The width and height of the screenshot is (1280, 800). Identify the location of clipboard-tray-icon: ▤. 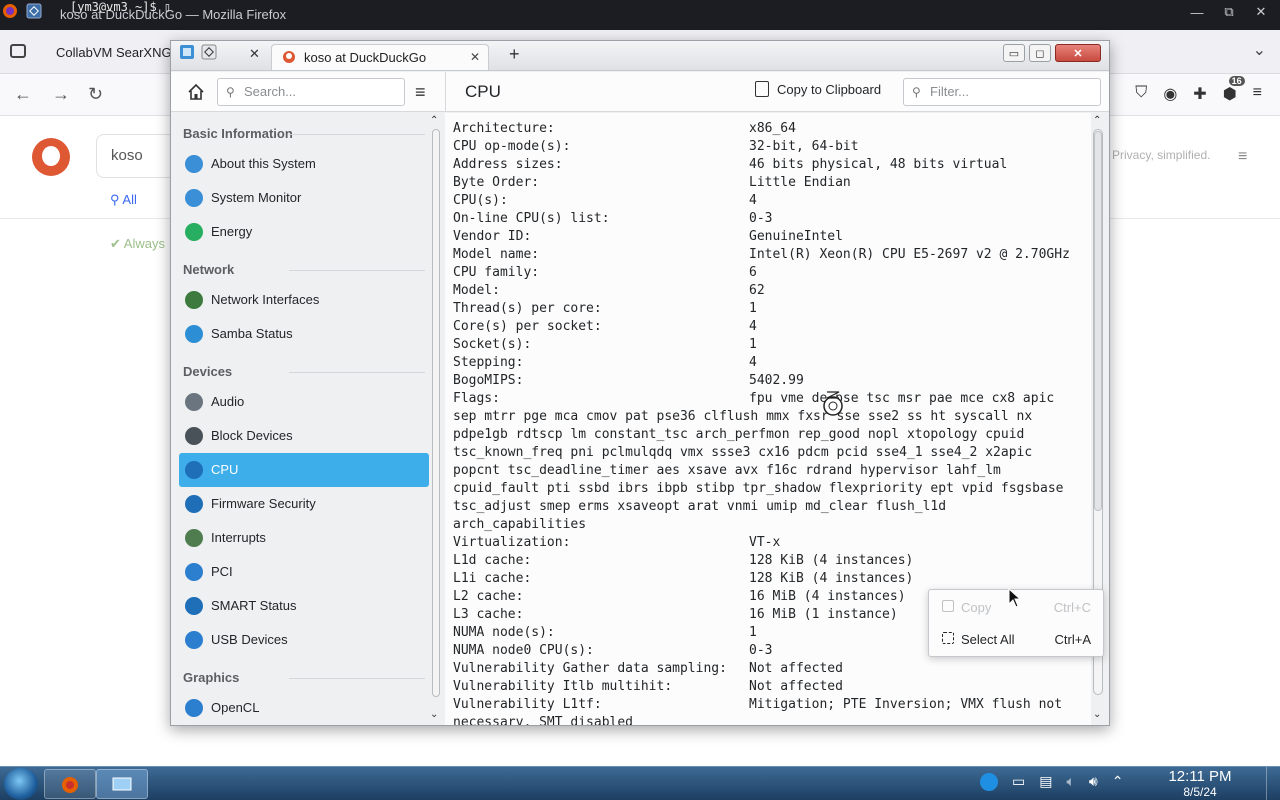
(1045, 782).